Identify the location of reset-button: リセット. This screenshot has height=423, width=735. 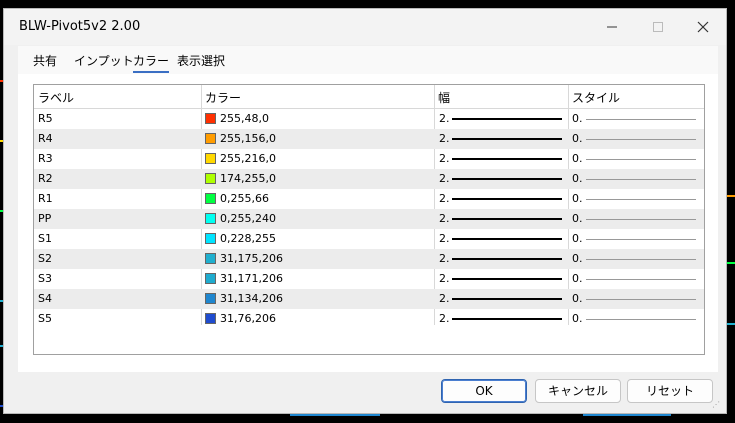
(670, 391).